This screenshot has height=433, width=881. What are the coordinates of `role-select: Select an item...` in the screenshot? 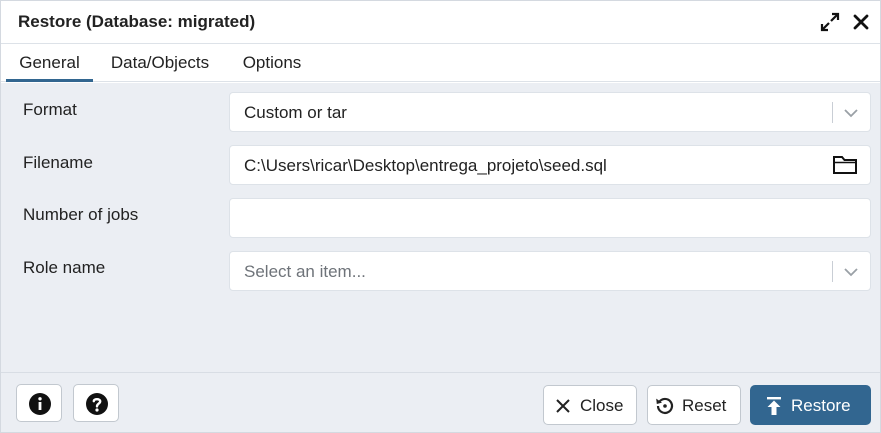 It's located at (550, 271).